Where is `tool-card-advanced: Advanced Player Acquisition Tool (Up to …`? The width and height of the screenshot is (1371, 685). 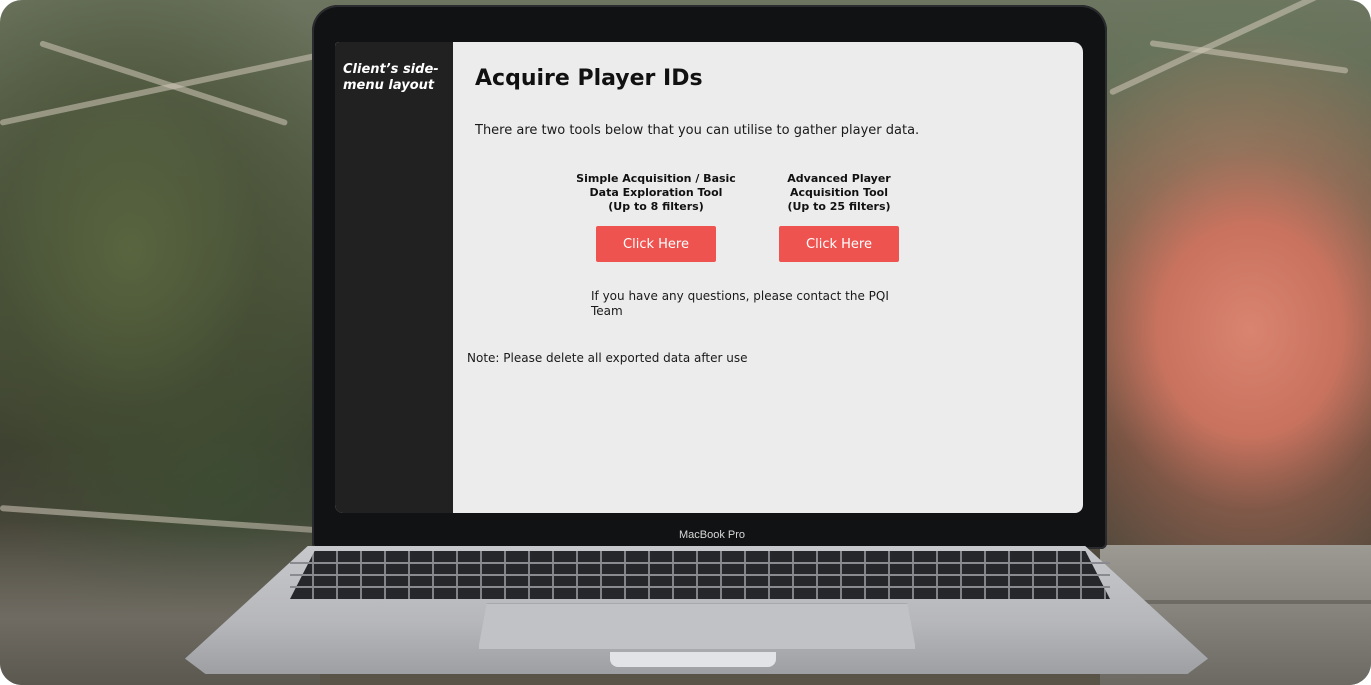 tool-card-advanced: Advanced Player Acquisition Tool (Up to … is located at coordinates (839, 217).